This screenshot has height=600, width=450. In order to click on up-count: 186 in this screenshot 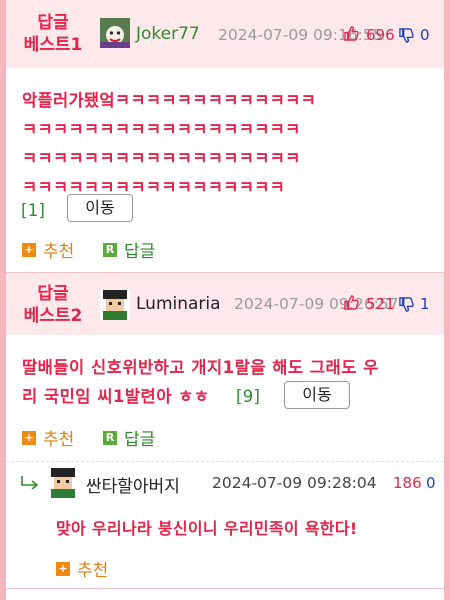, I will do `click(407, 483)`.